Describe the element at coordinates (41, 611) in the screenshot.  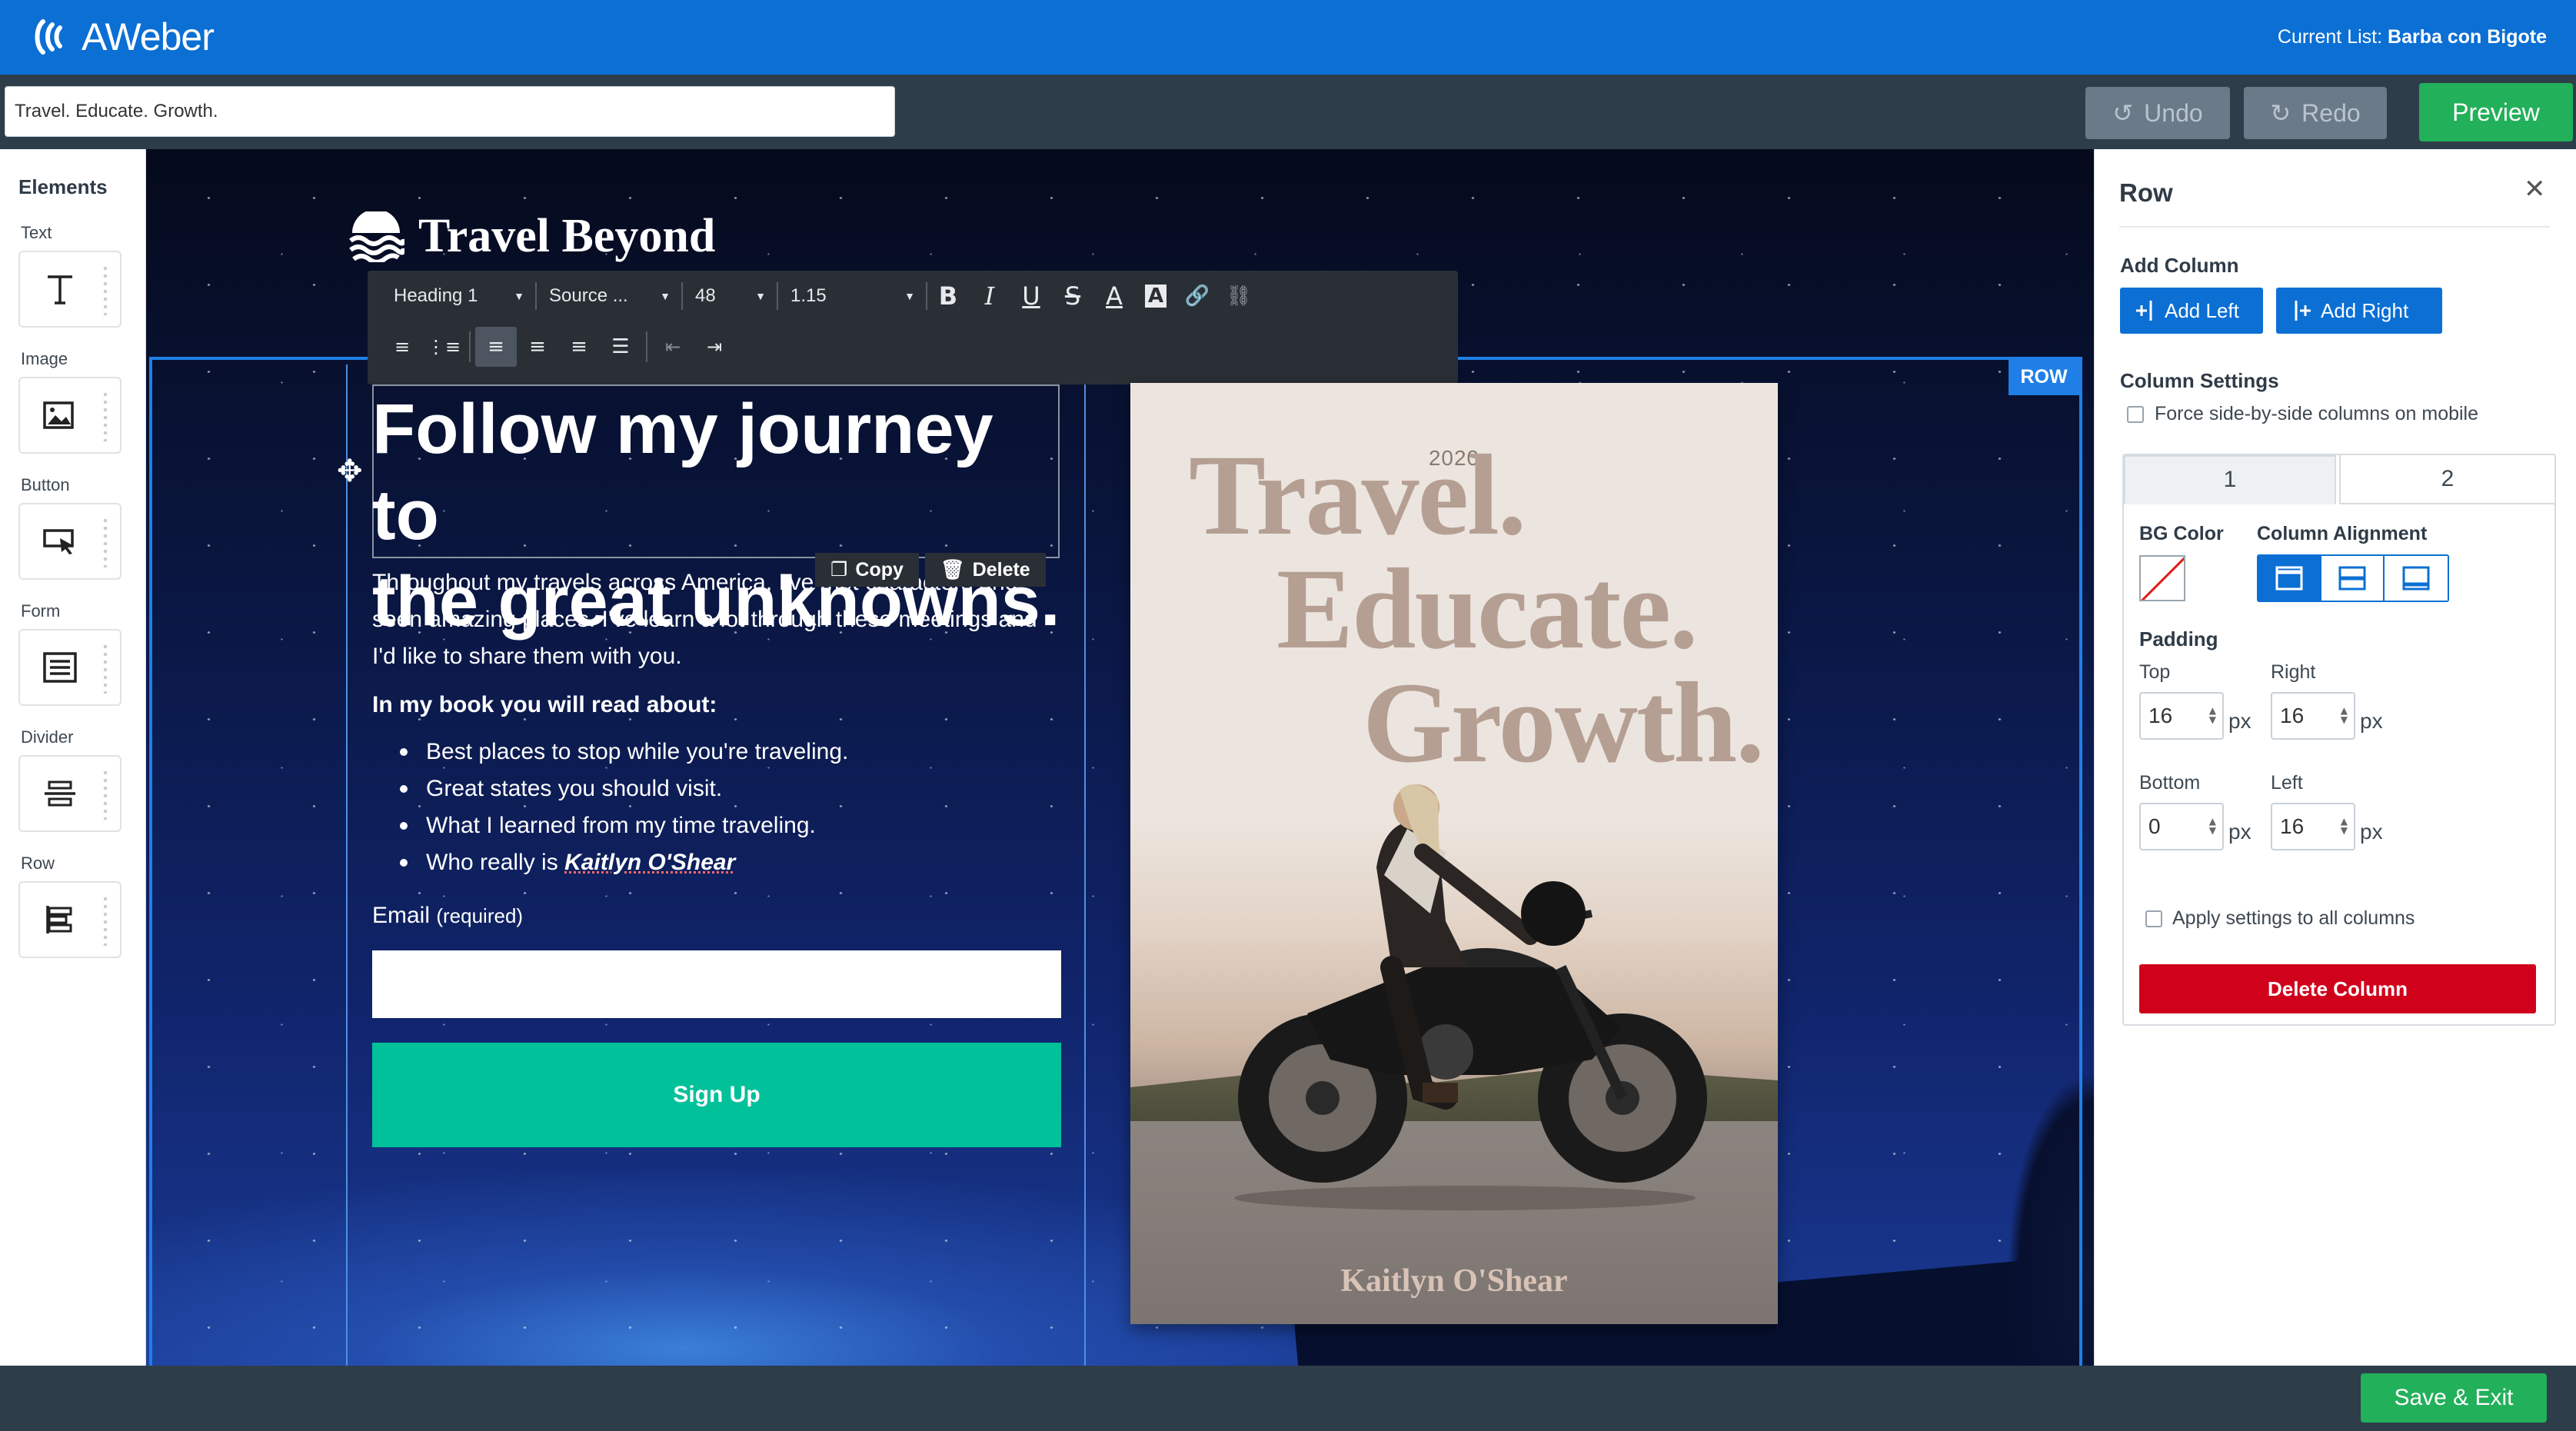
I see `palette-label-form: Form` at that location.